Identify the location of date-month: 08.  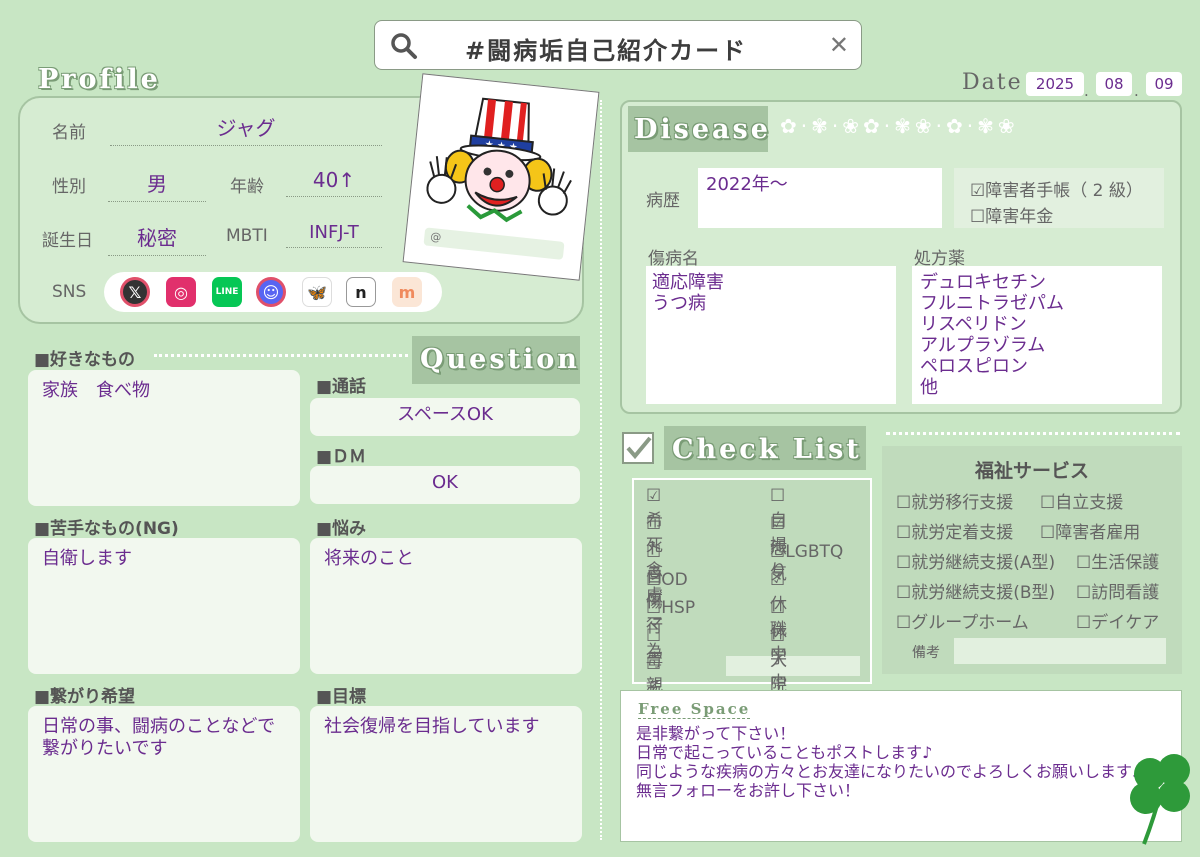
(1114, 84).